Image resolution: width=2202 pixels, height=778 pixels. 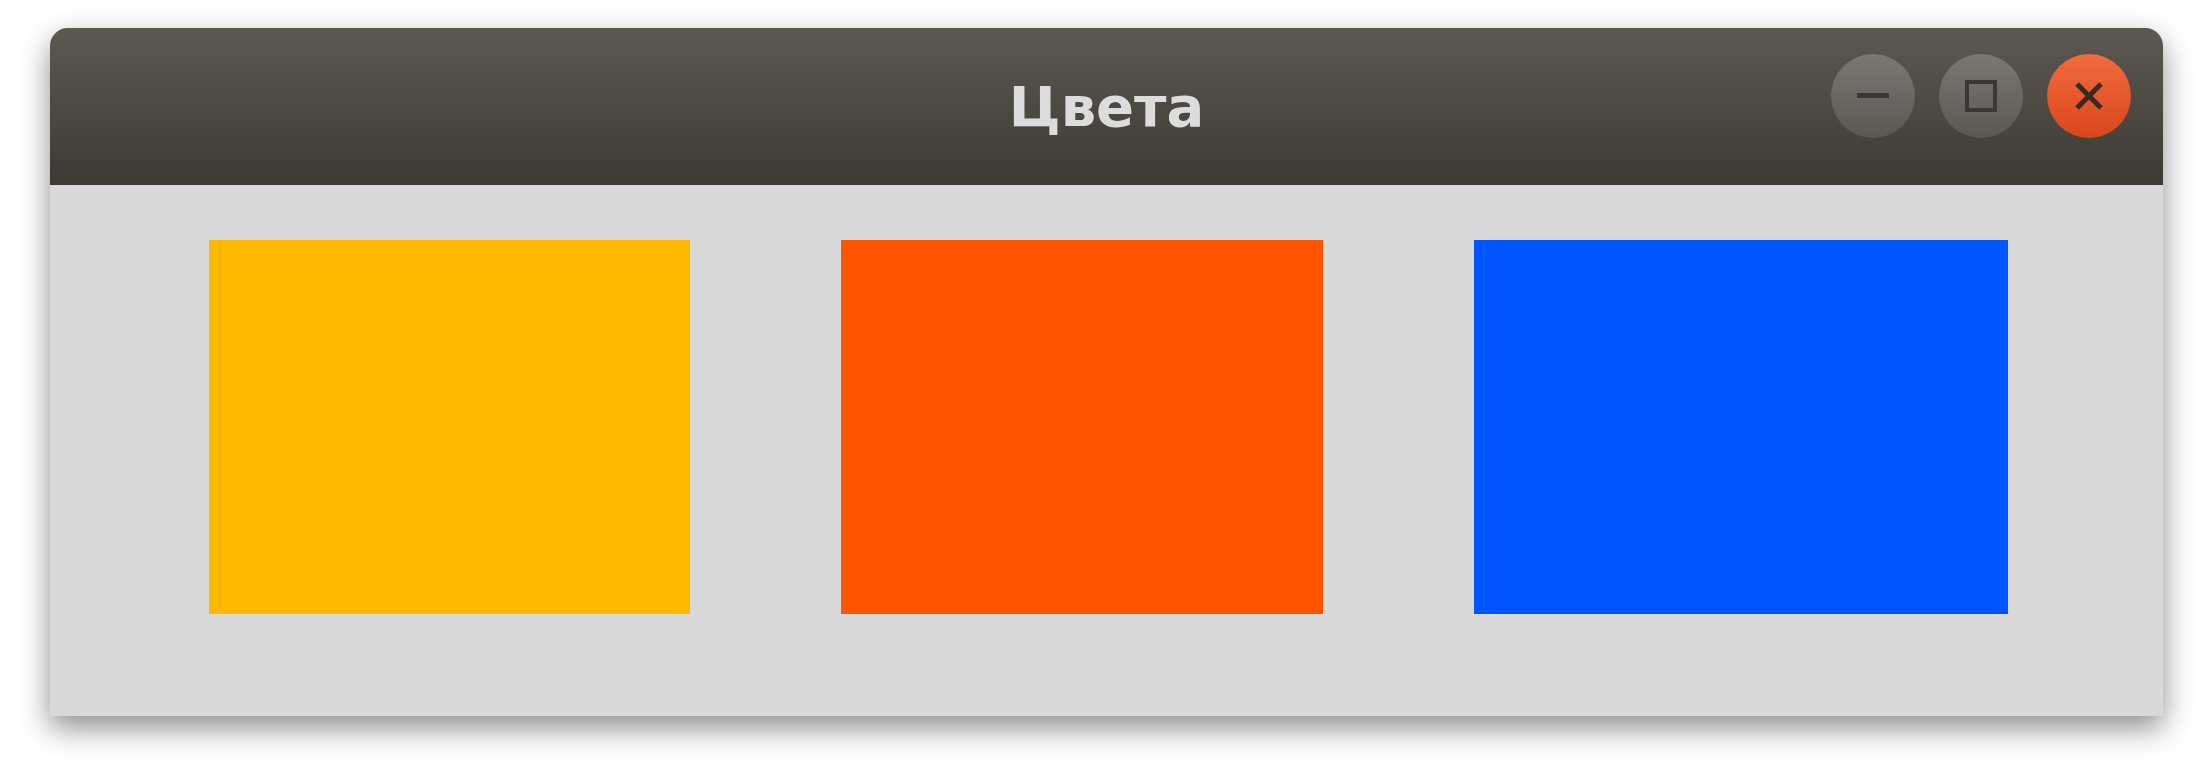 I want to click on maximize-icon, so click(x=1981, y=96).